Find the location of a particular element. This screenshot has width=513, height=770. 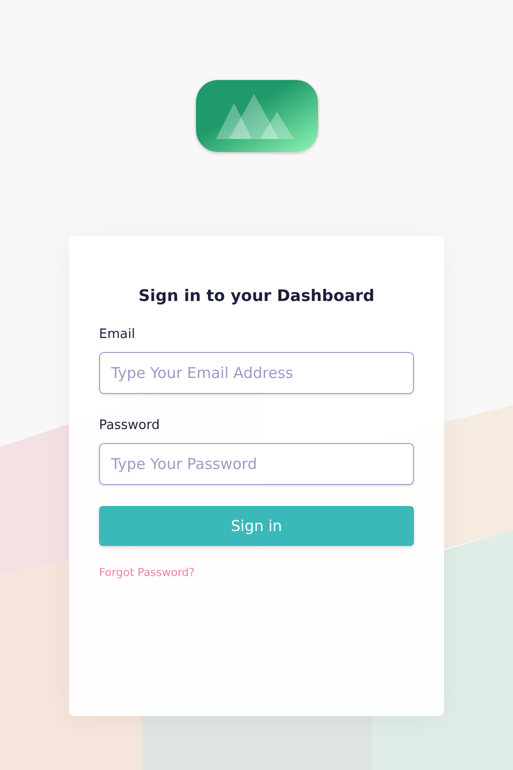

sign-in-button: Sign in is located at coordinates (256, 526).